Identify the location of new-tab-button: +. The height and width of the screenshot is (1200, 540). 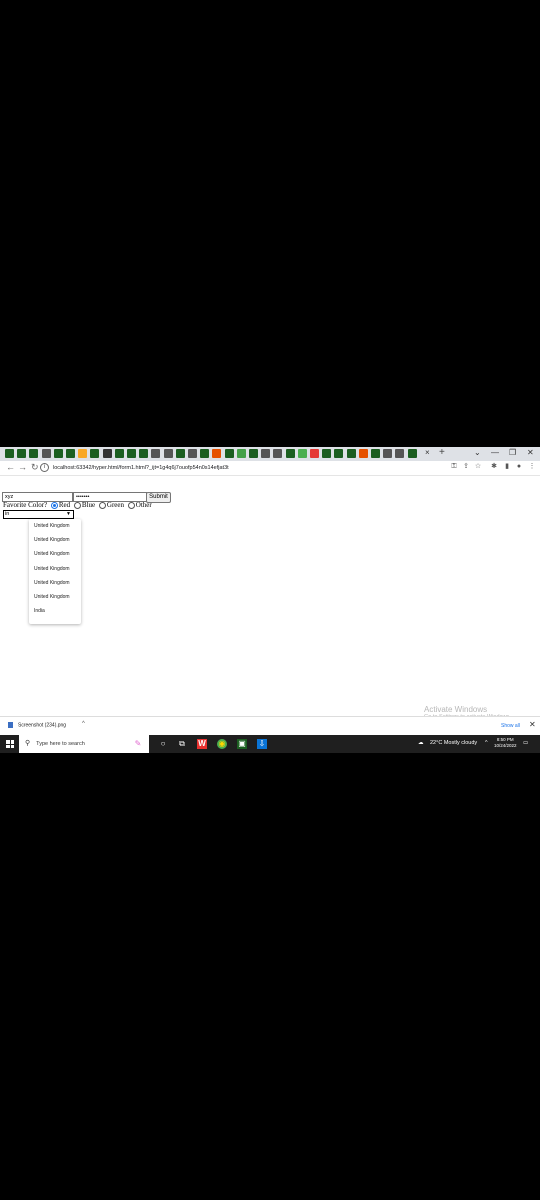
(442, 452).